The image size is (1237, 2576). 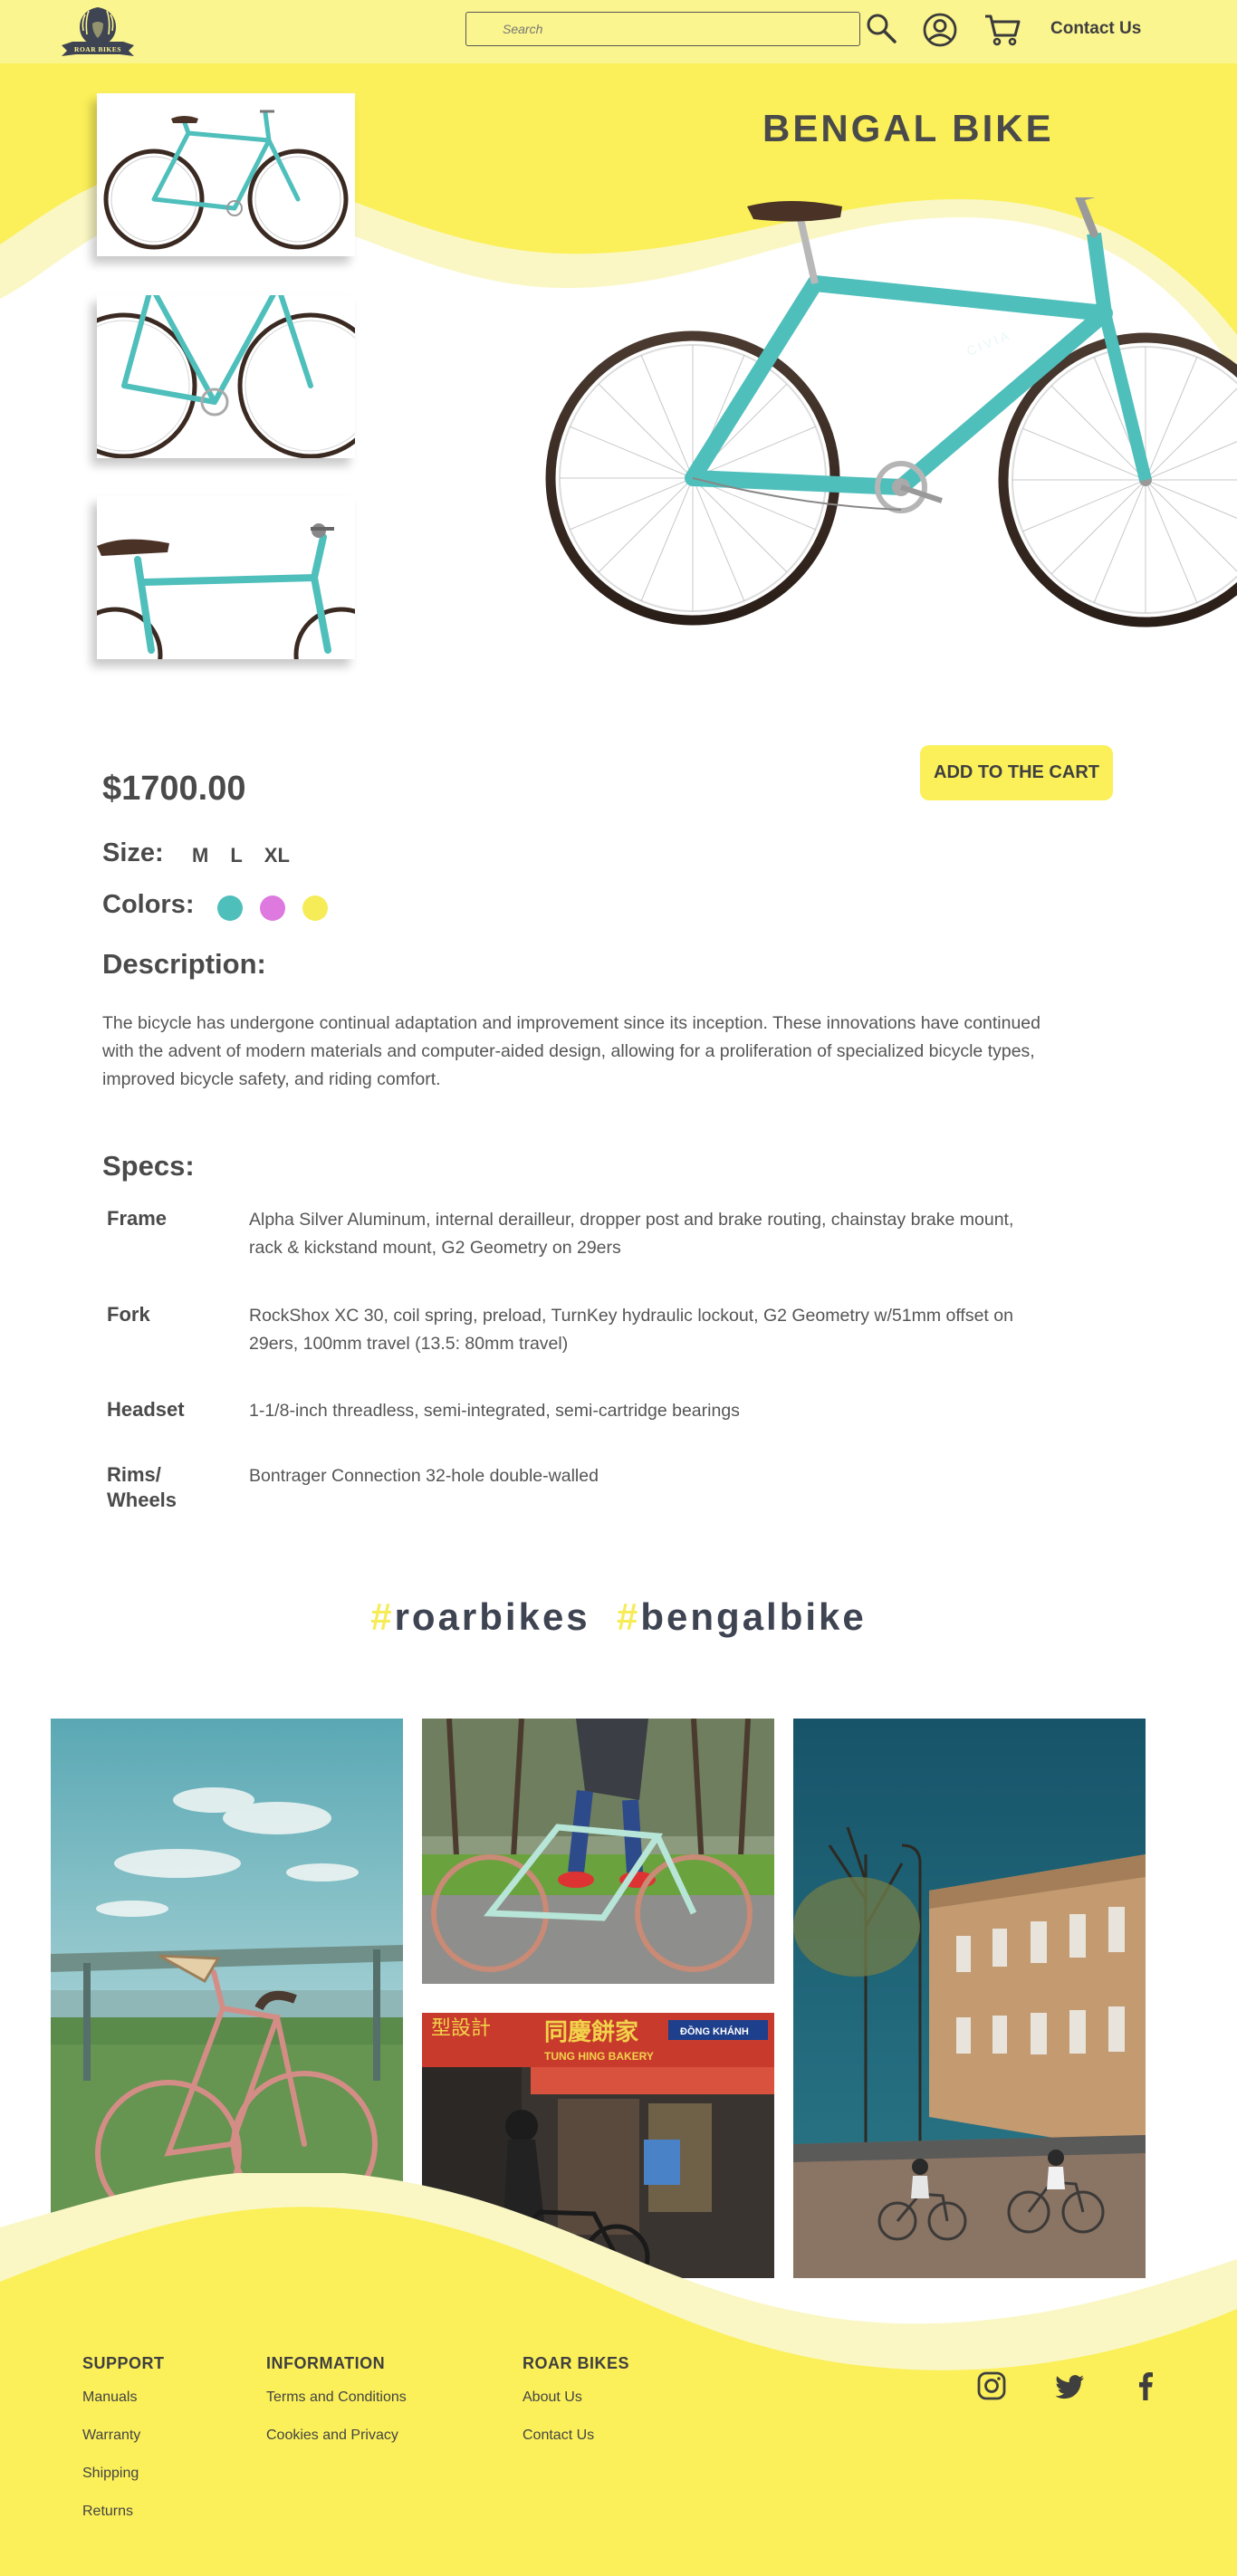 What do you see at coordinates (715, 2031) in the screenshot?
I see `bakery-sign-vietnamese: ĐỒNG KHÁNH` at bounding box center [715, 2031].